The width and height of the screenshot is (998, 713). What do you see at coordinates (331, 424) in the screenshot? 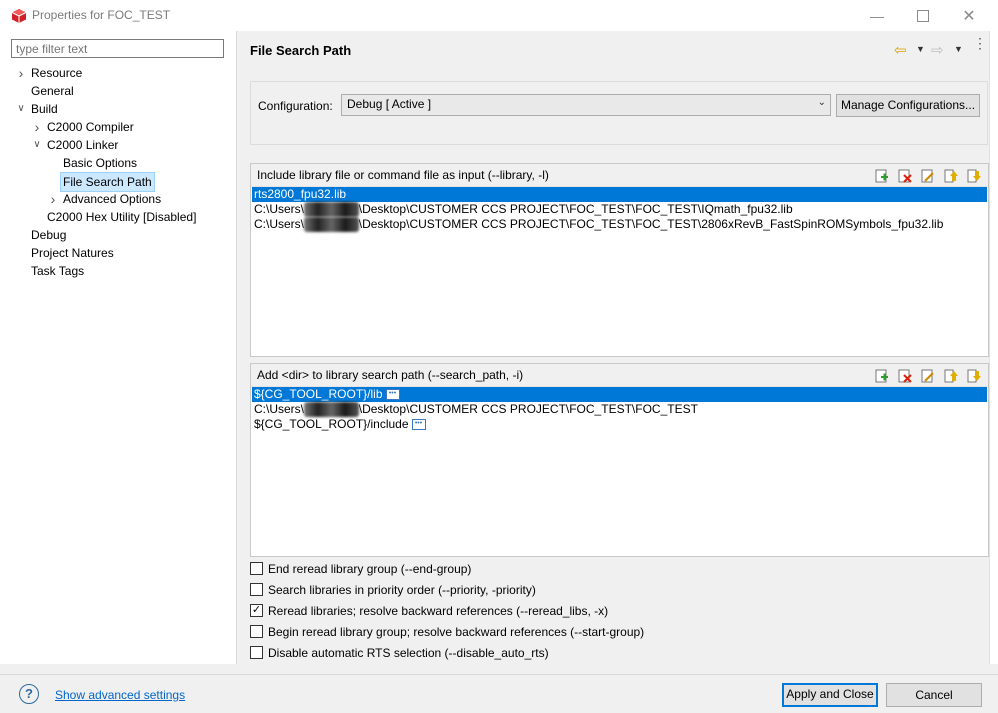
I see `path-text: ${CG_TOOL_ROOT}/include` at bounding box center [331, 424].